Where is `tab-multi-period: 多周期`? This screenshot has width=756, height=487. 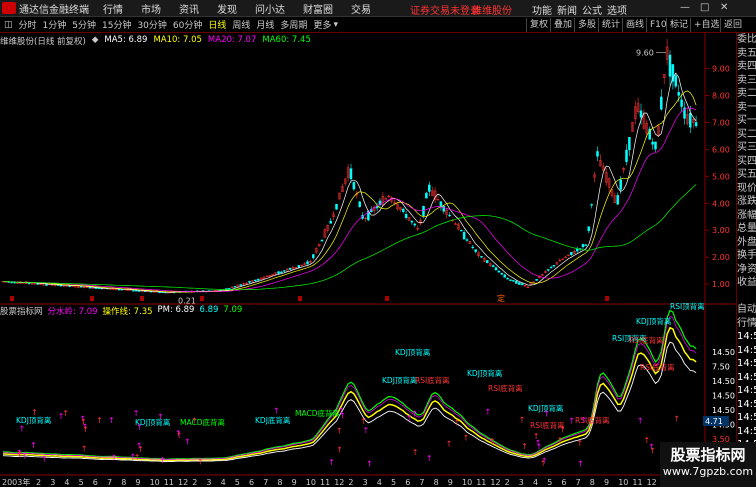 tab-multi-period: 多周期 is located at coordinates (293, 24).